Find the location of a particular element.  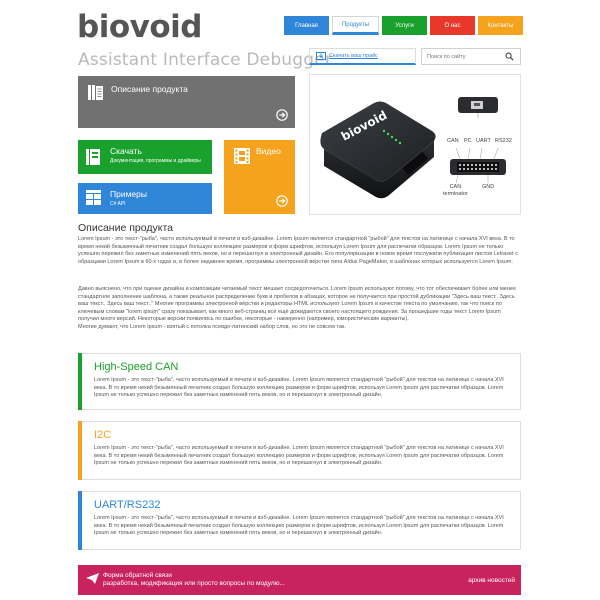

biovoid-logo: biovoid is located at coordinates (139, 27).